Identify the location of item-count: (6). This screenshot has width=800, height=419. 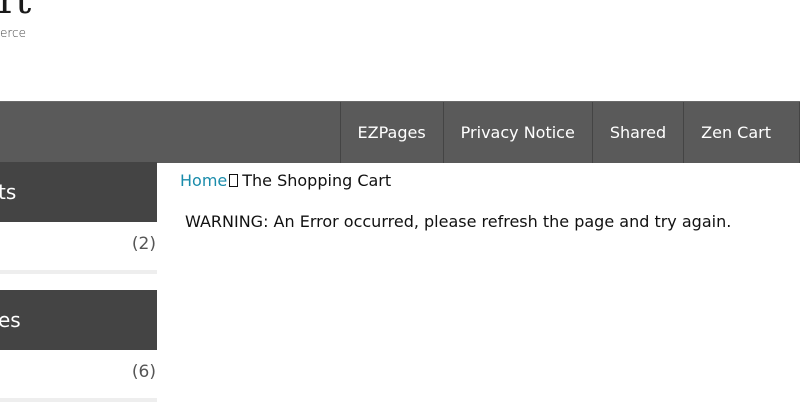
(143, 372).